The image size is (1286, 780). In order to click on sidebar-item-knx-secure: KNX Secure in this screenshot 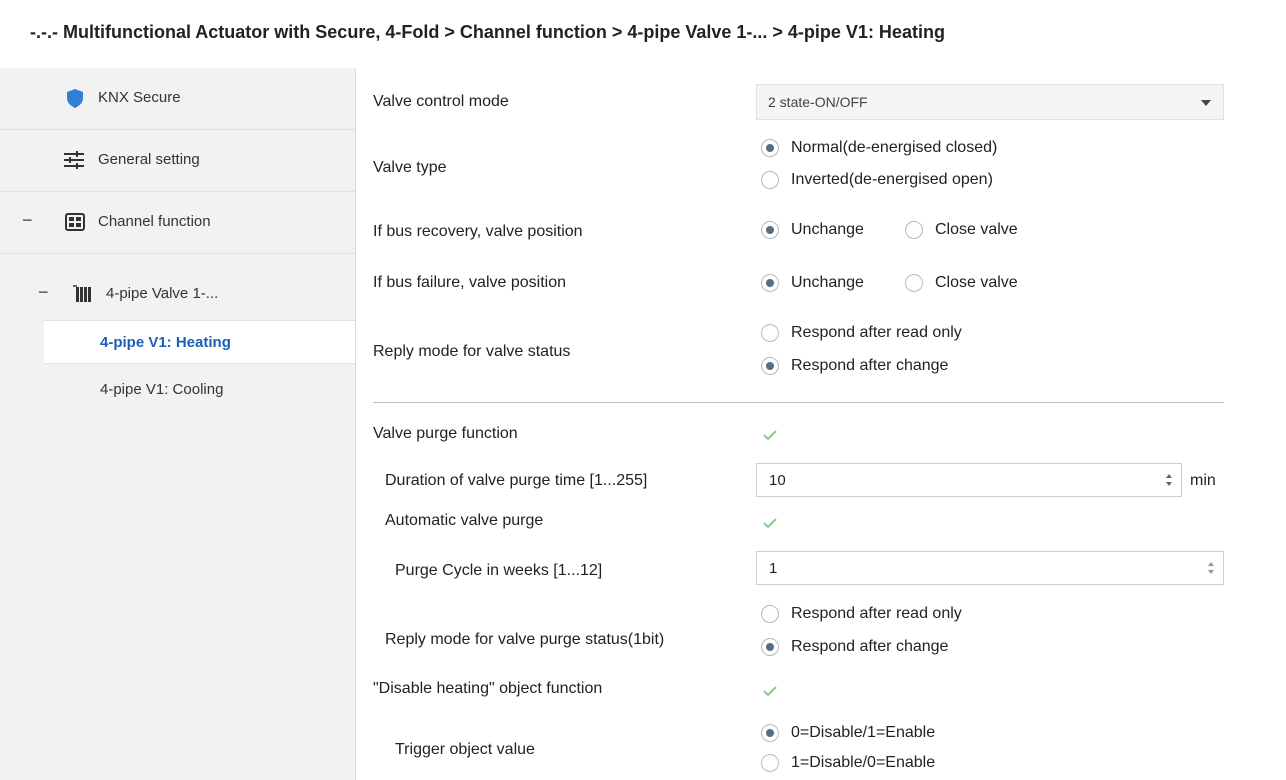, I will do `click(177, 99)`.